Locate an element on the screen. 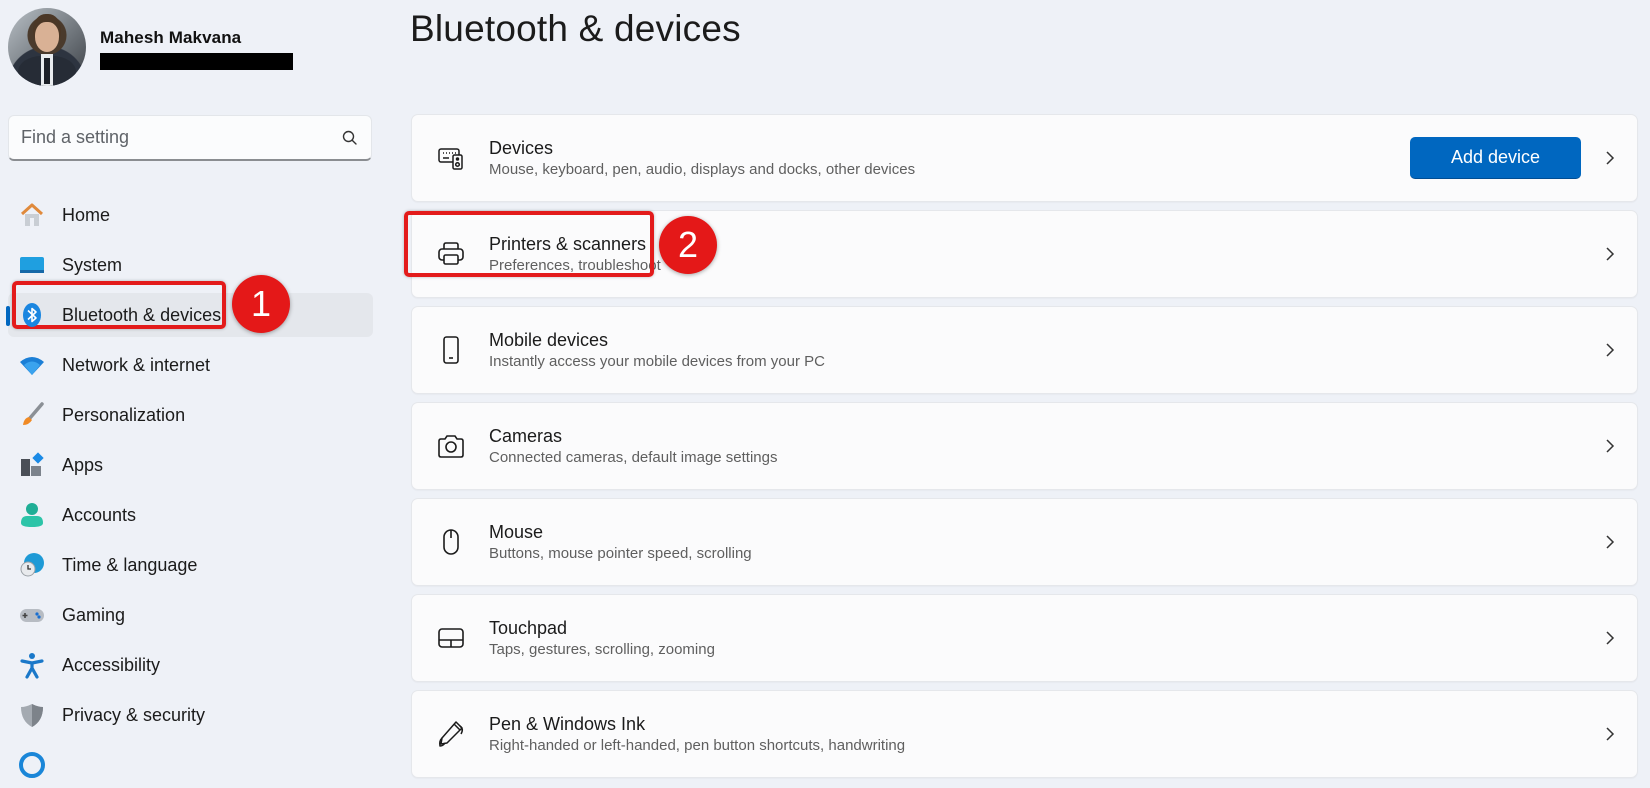 This screenshot has height=788, width=1650. sidebar-item-privacy-security: Privacy & security is located at coordinates (190, 715).